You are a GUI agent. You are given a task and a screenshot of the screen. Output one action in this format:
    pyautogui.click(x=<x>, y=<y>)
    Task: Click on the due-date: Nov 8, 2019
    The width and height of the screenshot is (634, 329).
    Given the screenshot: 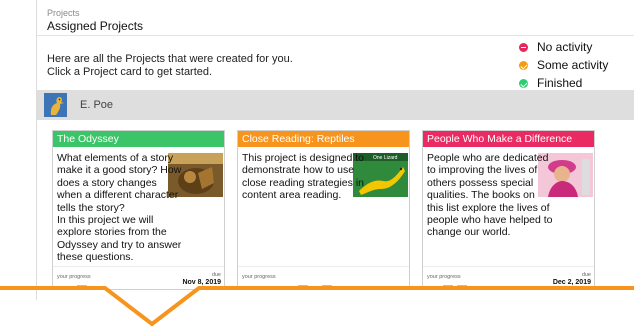 What is the action you would take?
    pyautogui.click(x=201, y=282)
    